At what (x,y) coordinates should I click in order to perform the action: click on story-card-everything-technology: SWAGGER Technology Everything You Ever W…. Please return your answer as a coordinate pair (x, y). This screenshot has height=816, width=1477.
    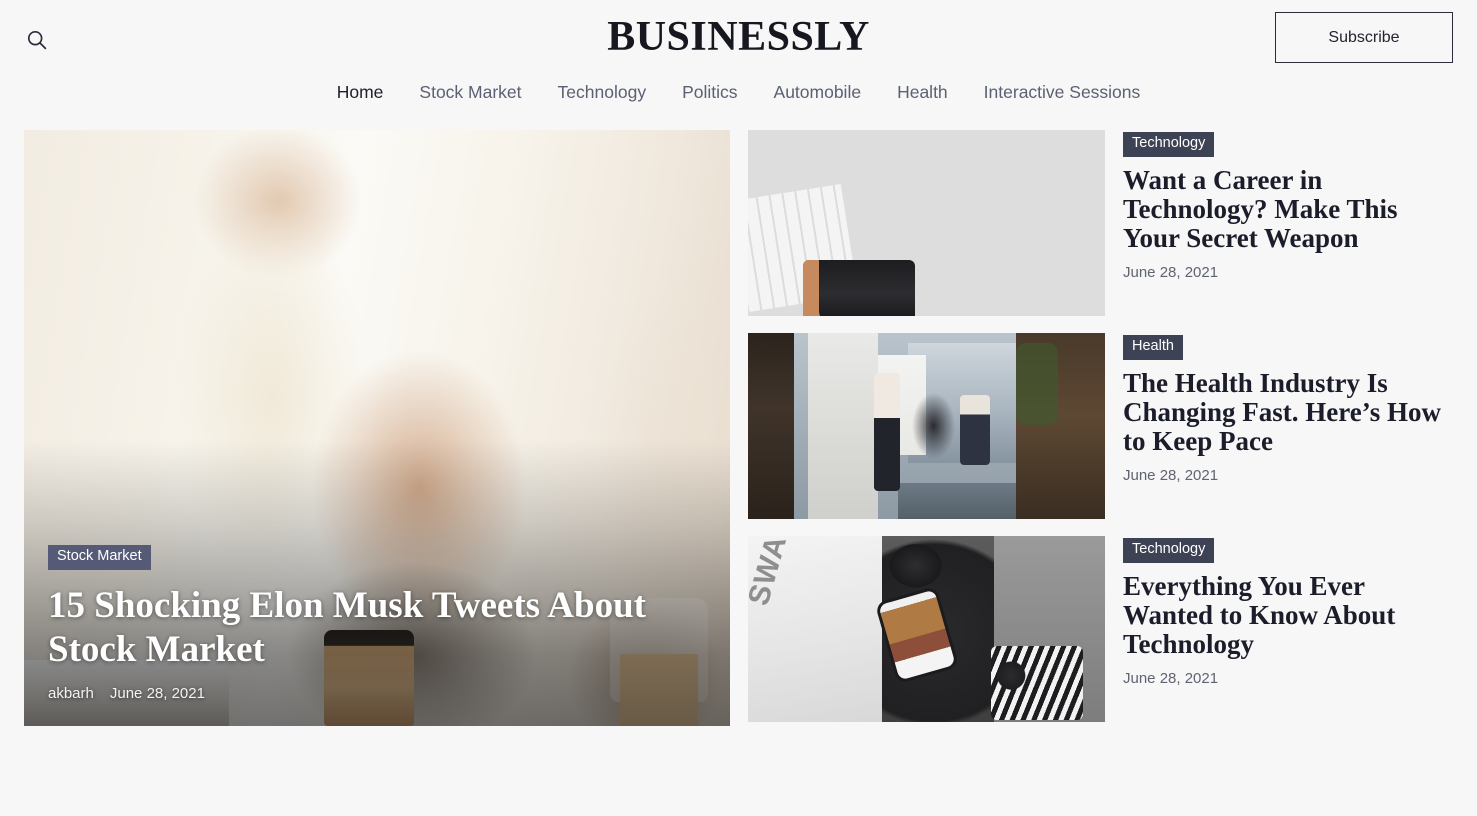
    Looking at the image, I should click on (1100, 629).